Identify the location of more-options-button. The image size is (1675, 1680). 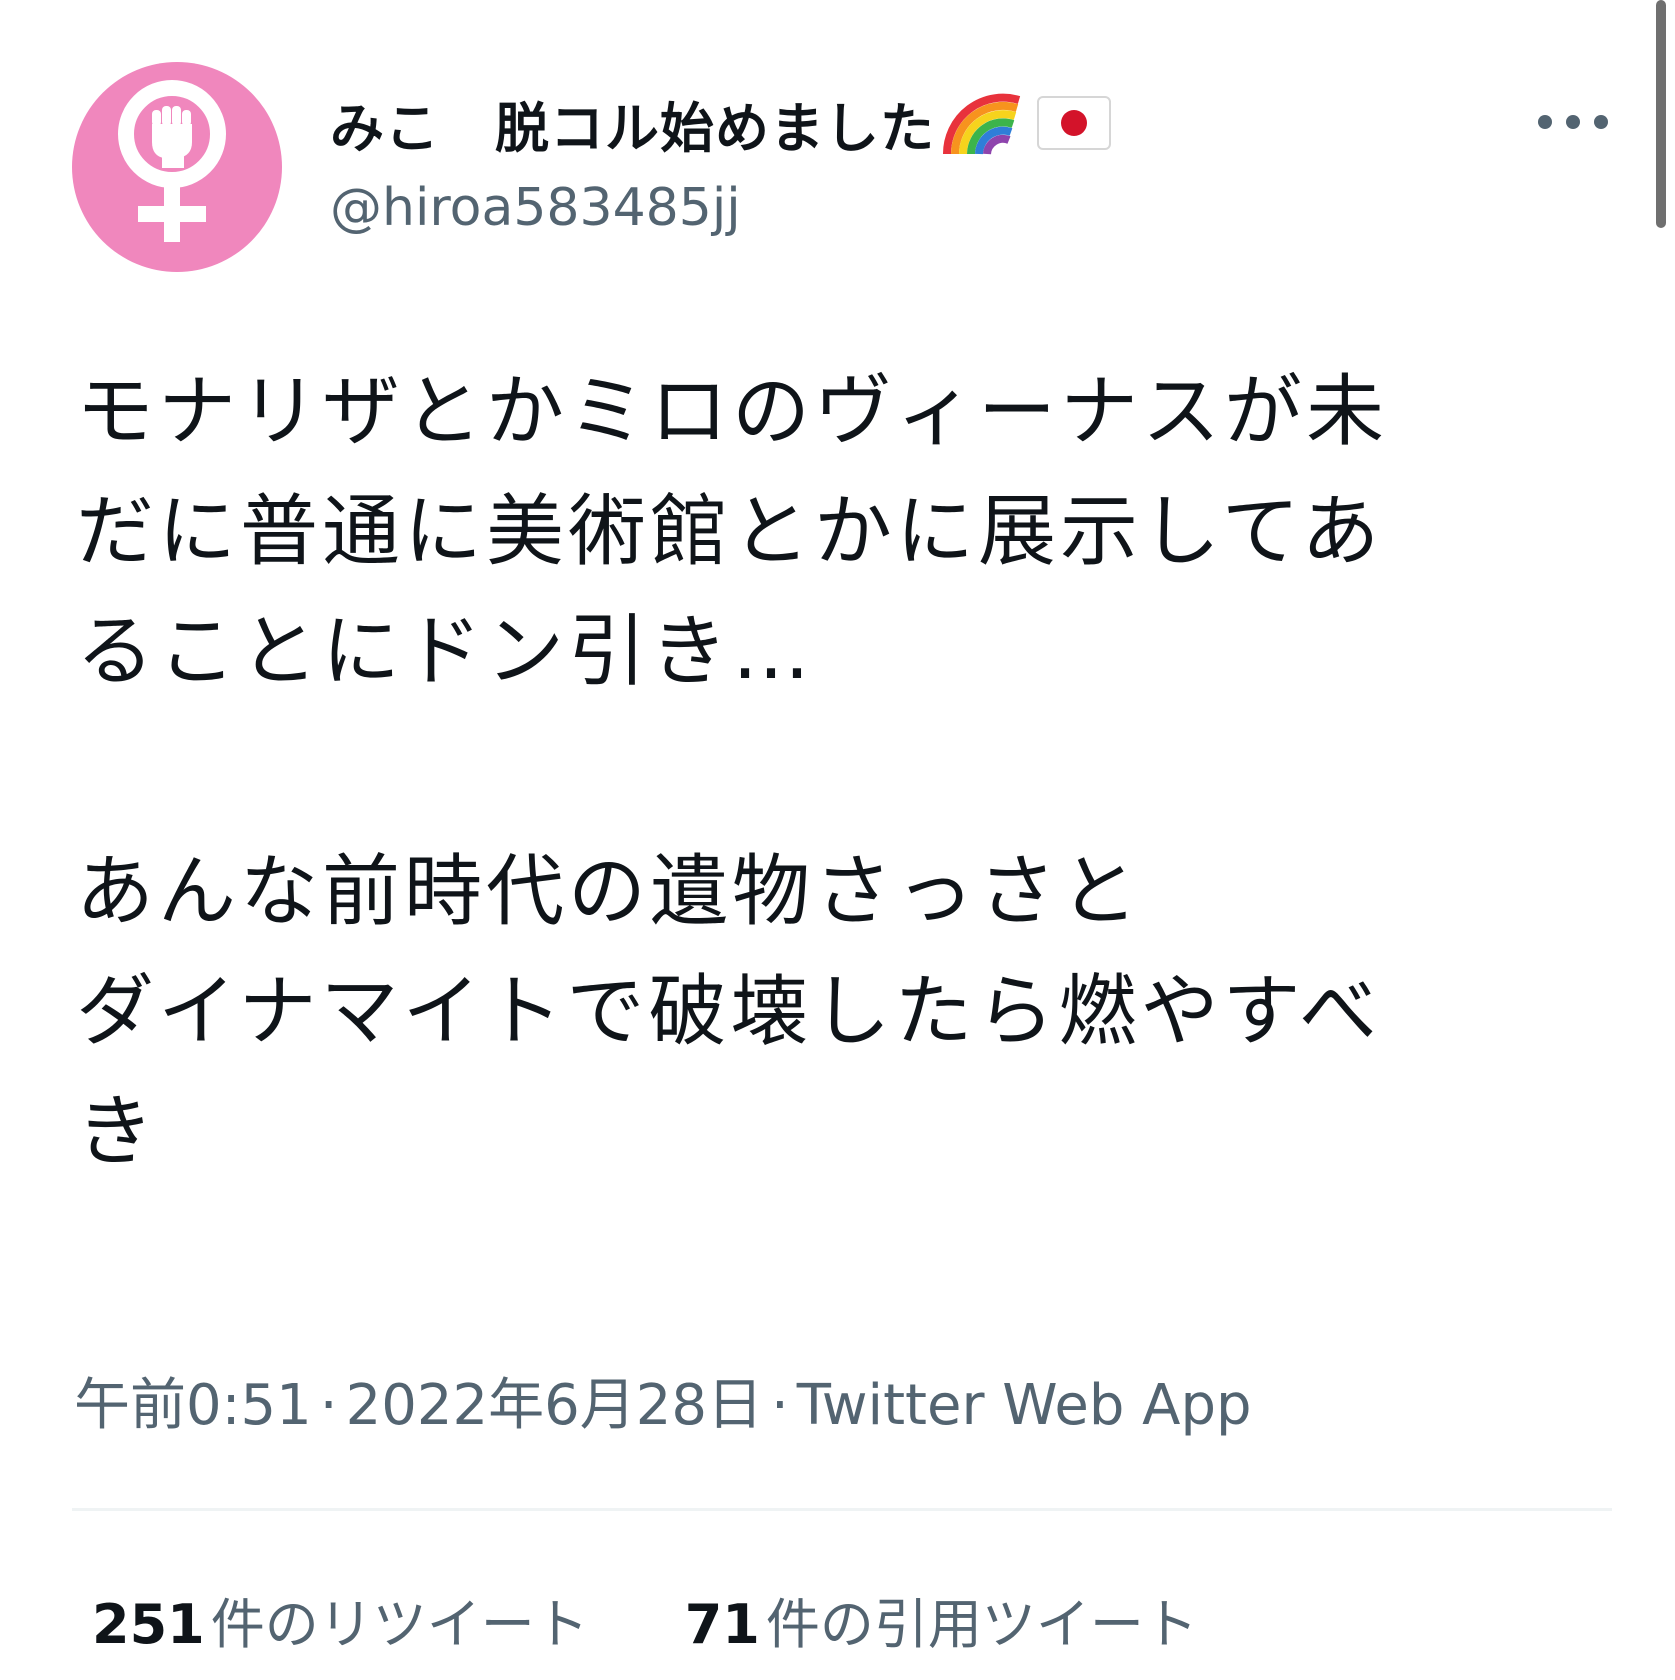
(1573, 122).